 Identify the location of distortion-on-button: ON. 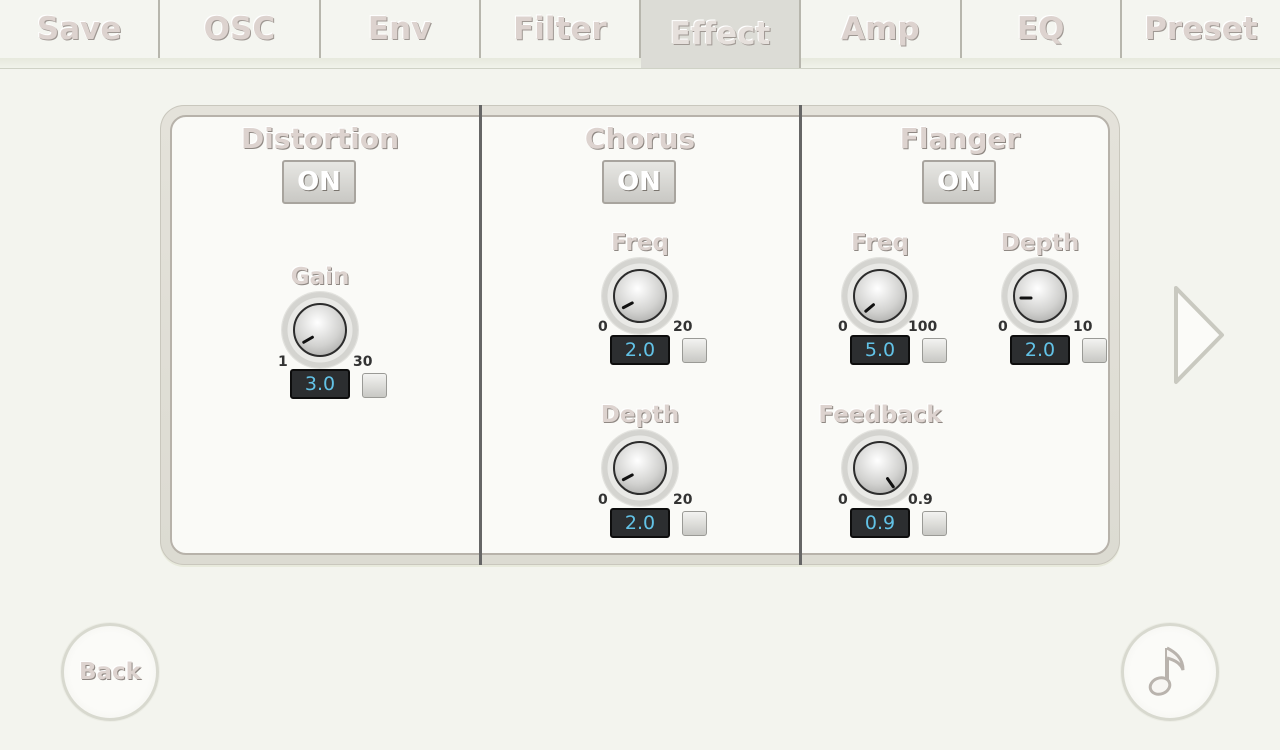
(319, 182).